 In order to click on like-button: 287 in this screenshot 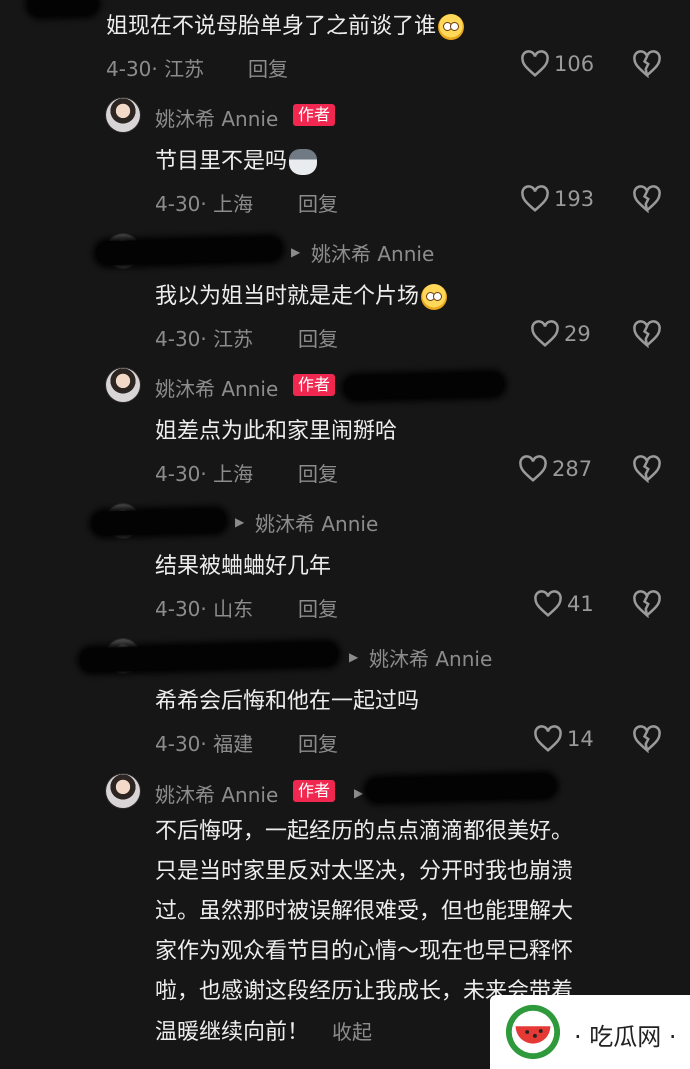, I will do `click(555, 469)`.